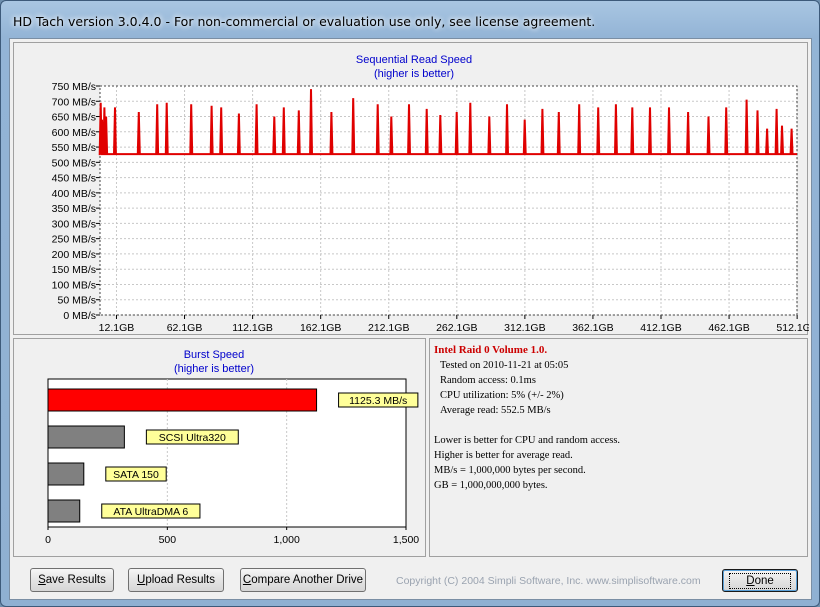  I want to click on x-tick-label: 262.1GB, so click(456, 328).